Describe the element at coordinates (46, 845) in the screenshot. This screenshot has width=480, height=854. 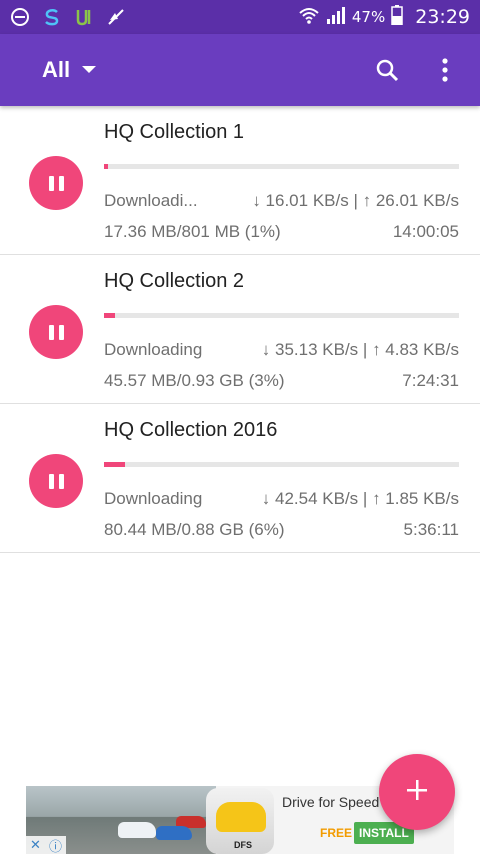
I see `ad-close-controls: ✕ ⓘ` at that location.